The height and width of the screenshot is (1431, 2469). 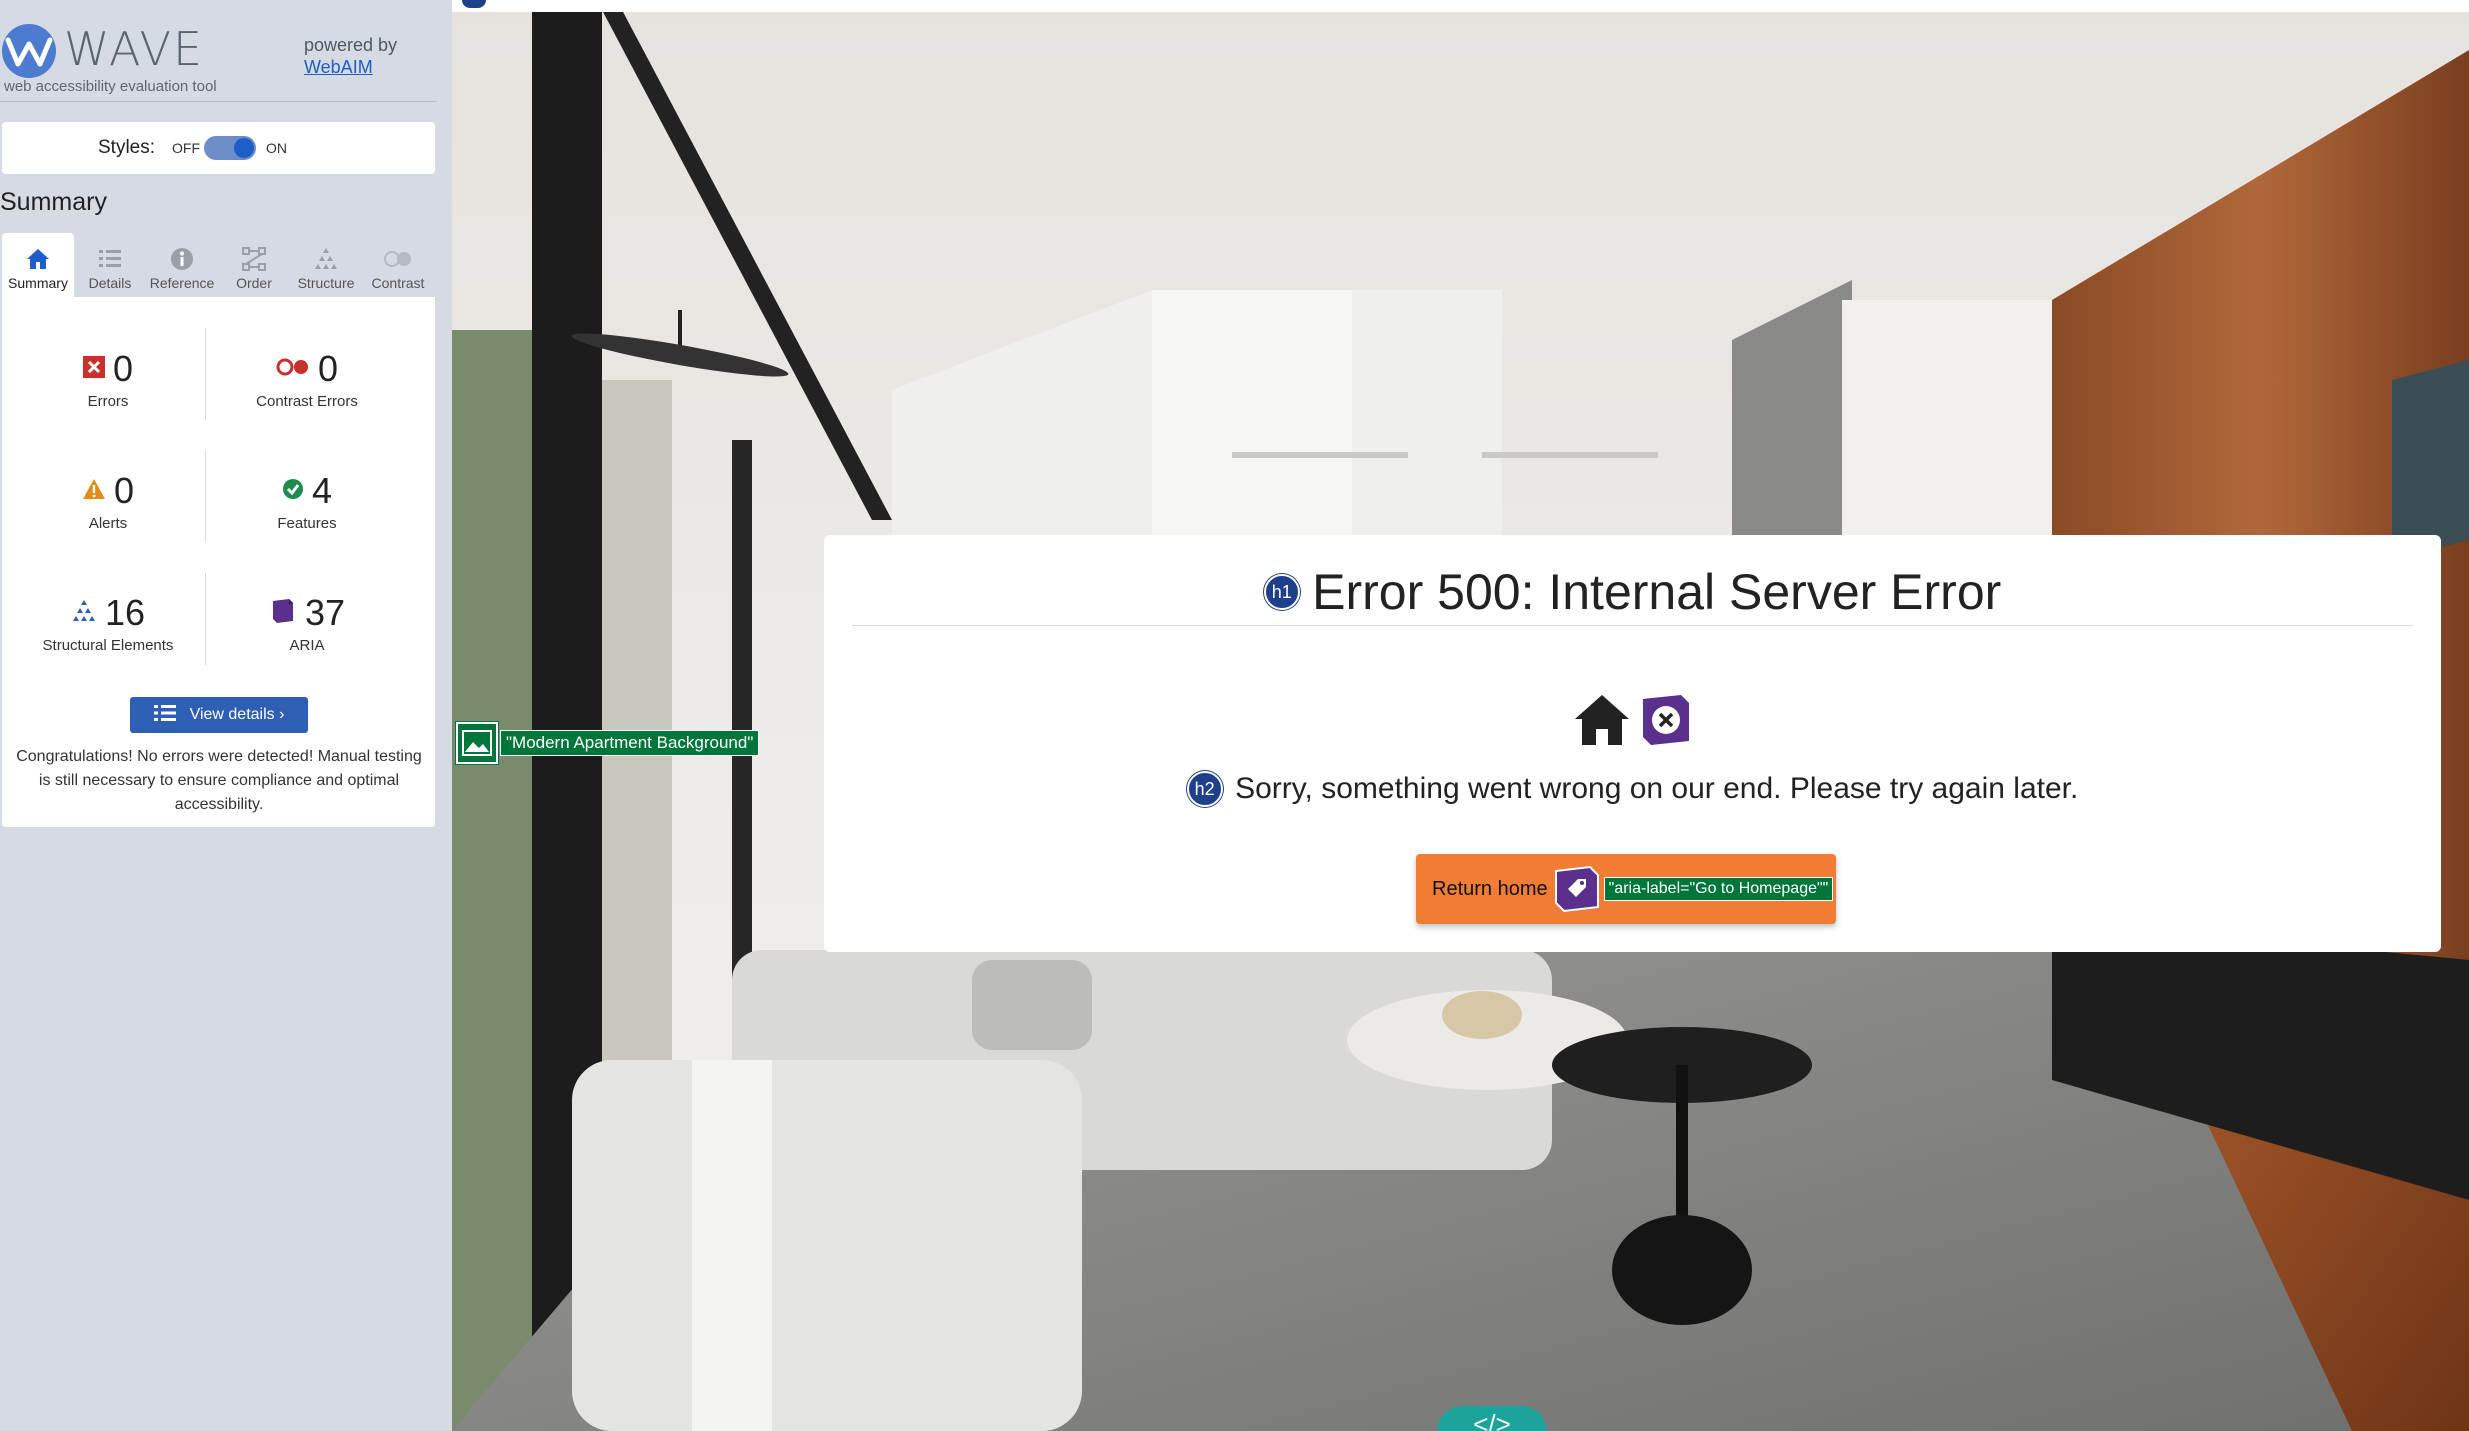 I want to click on page-title: Error 500: Internal Server Error, so click(x=1657, y=592).